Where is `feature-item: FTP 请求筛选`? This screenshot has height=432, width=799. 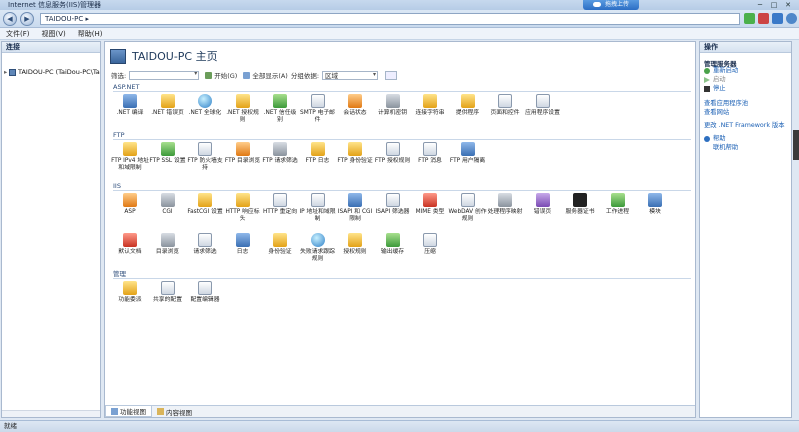 feature-item: FTP 请求筛选 is located at coordinates (280, 160).